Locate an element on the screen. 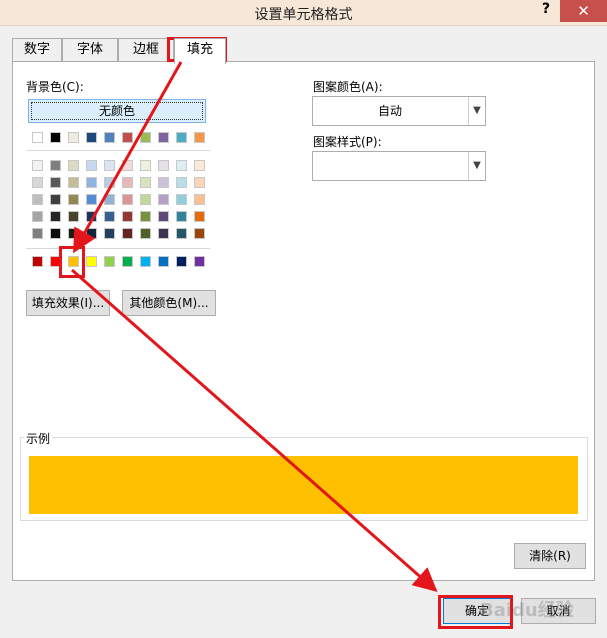  tab-border: 边框 is located at coordinates (146, 50).